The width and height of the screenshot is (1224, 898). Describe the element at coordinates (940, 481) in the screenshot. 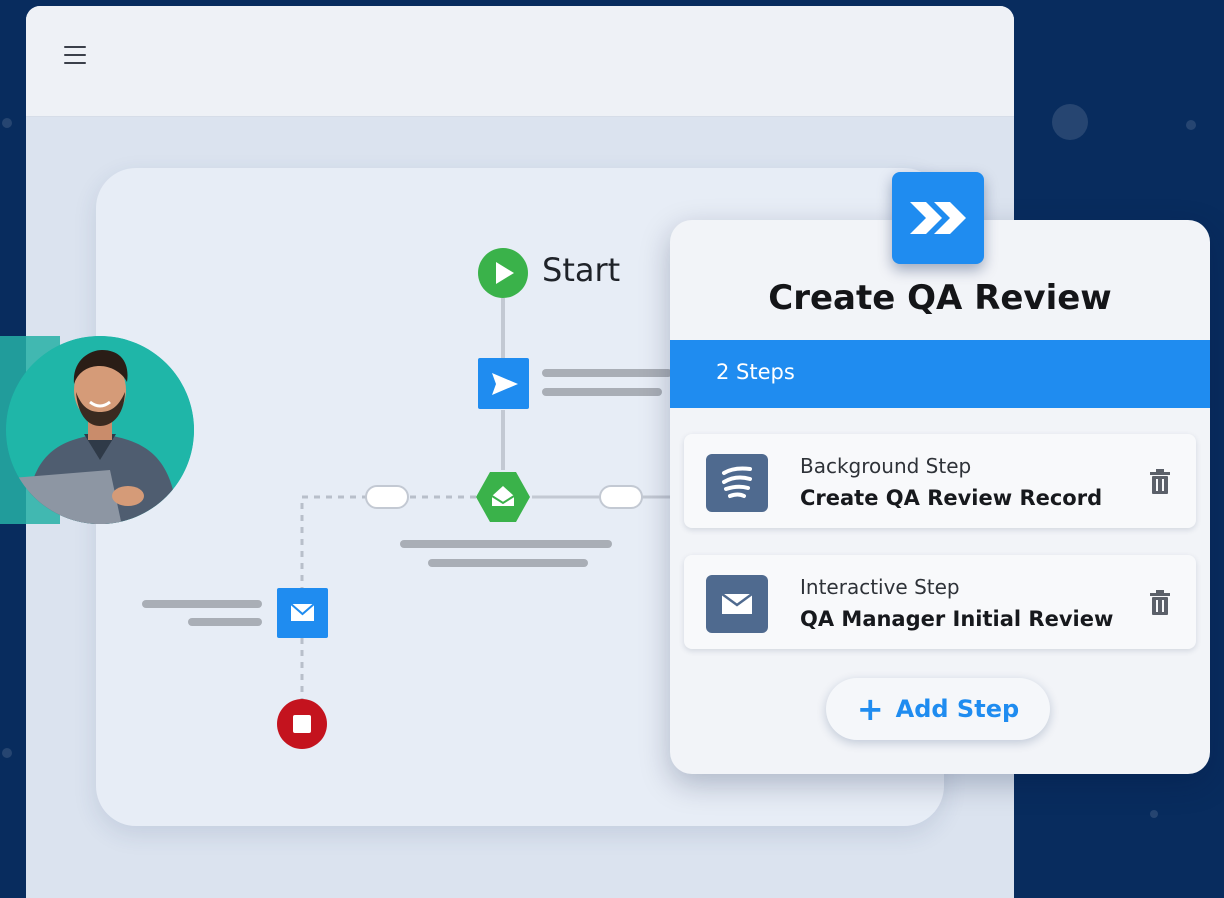

I see `step-card-background: Background Step Create QA Review Record` at that location.